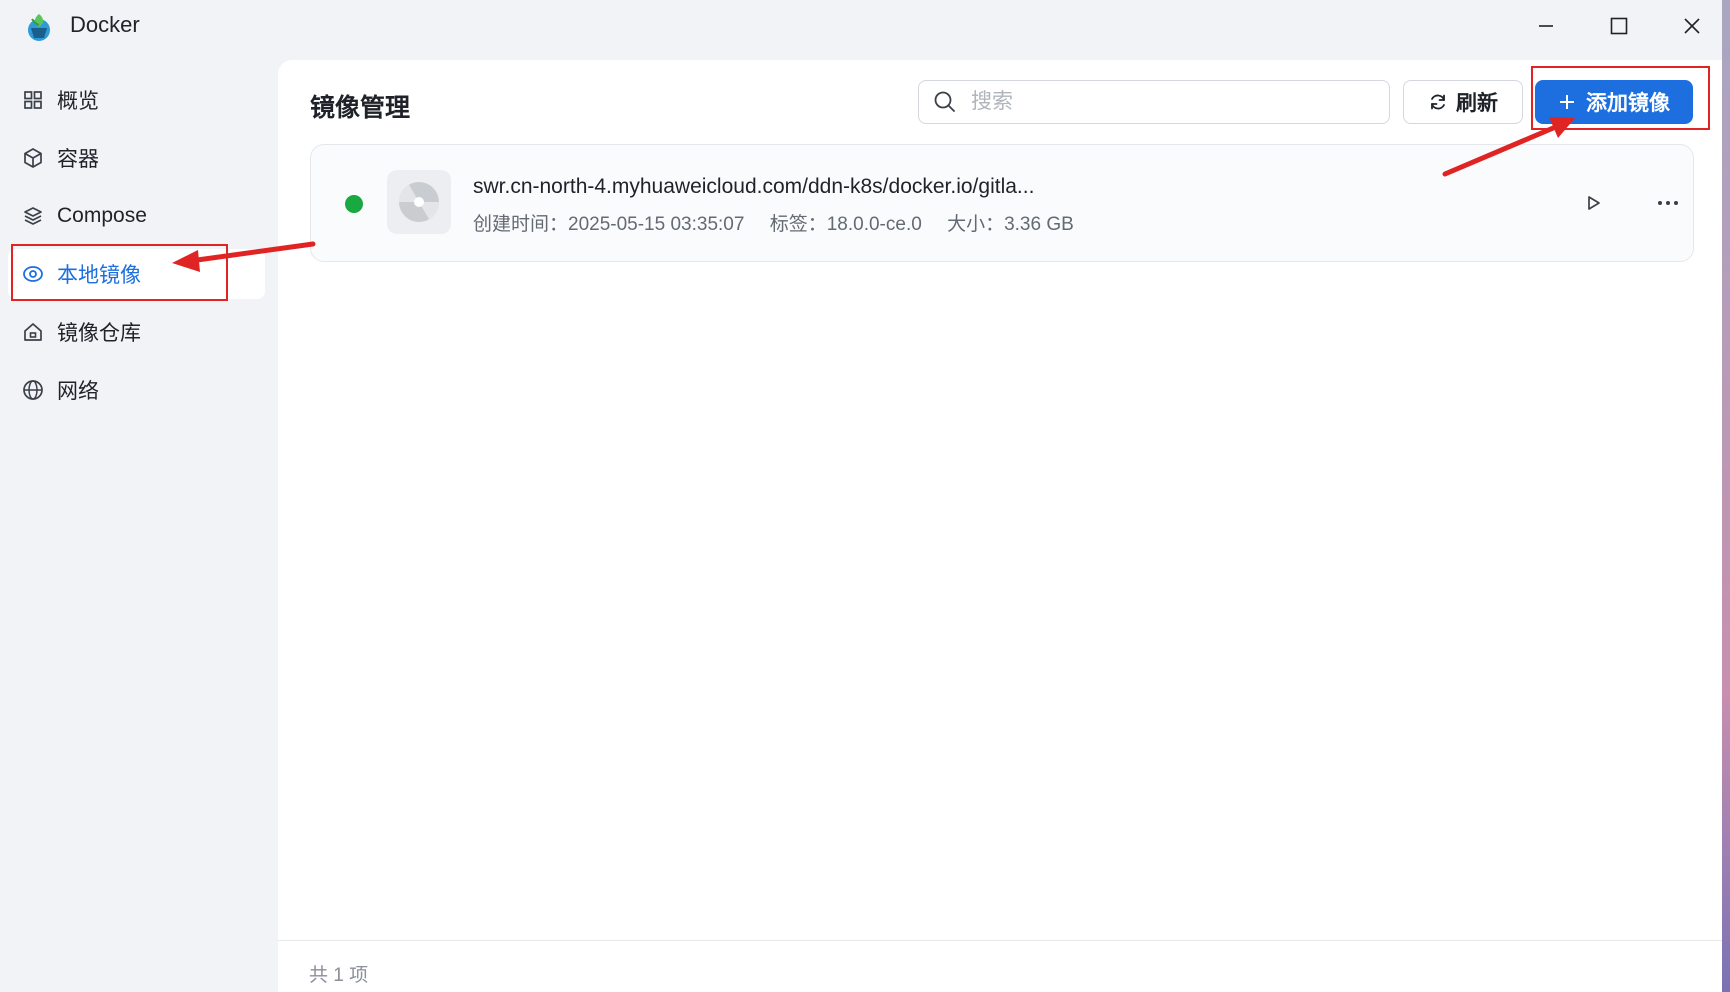 The height and width of the screenshot is (992, 1730). I want to click on grid-icon, so click(33, 100).